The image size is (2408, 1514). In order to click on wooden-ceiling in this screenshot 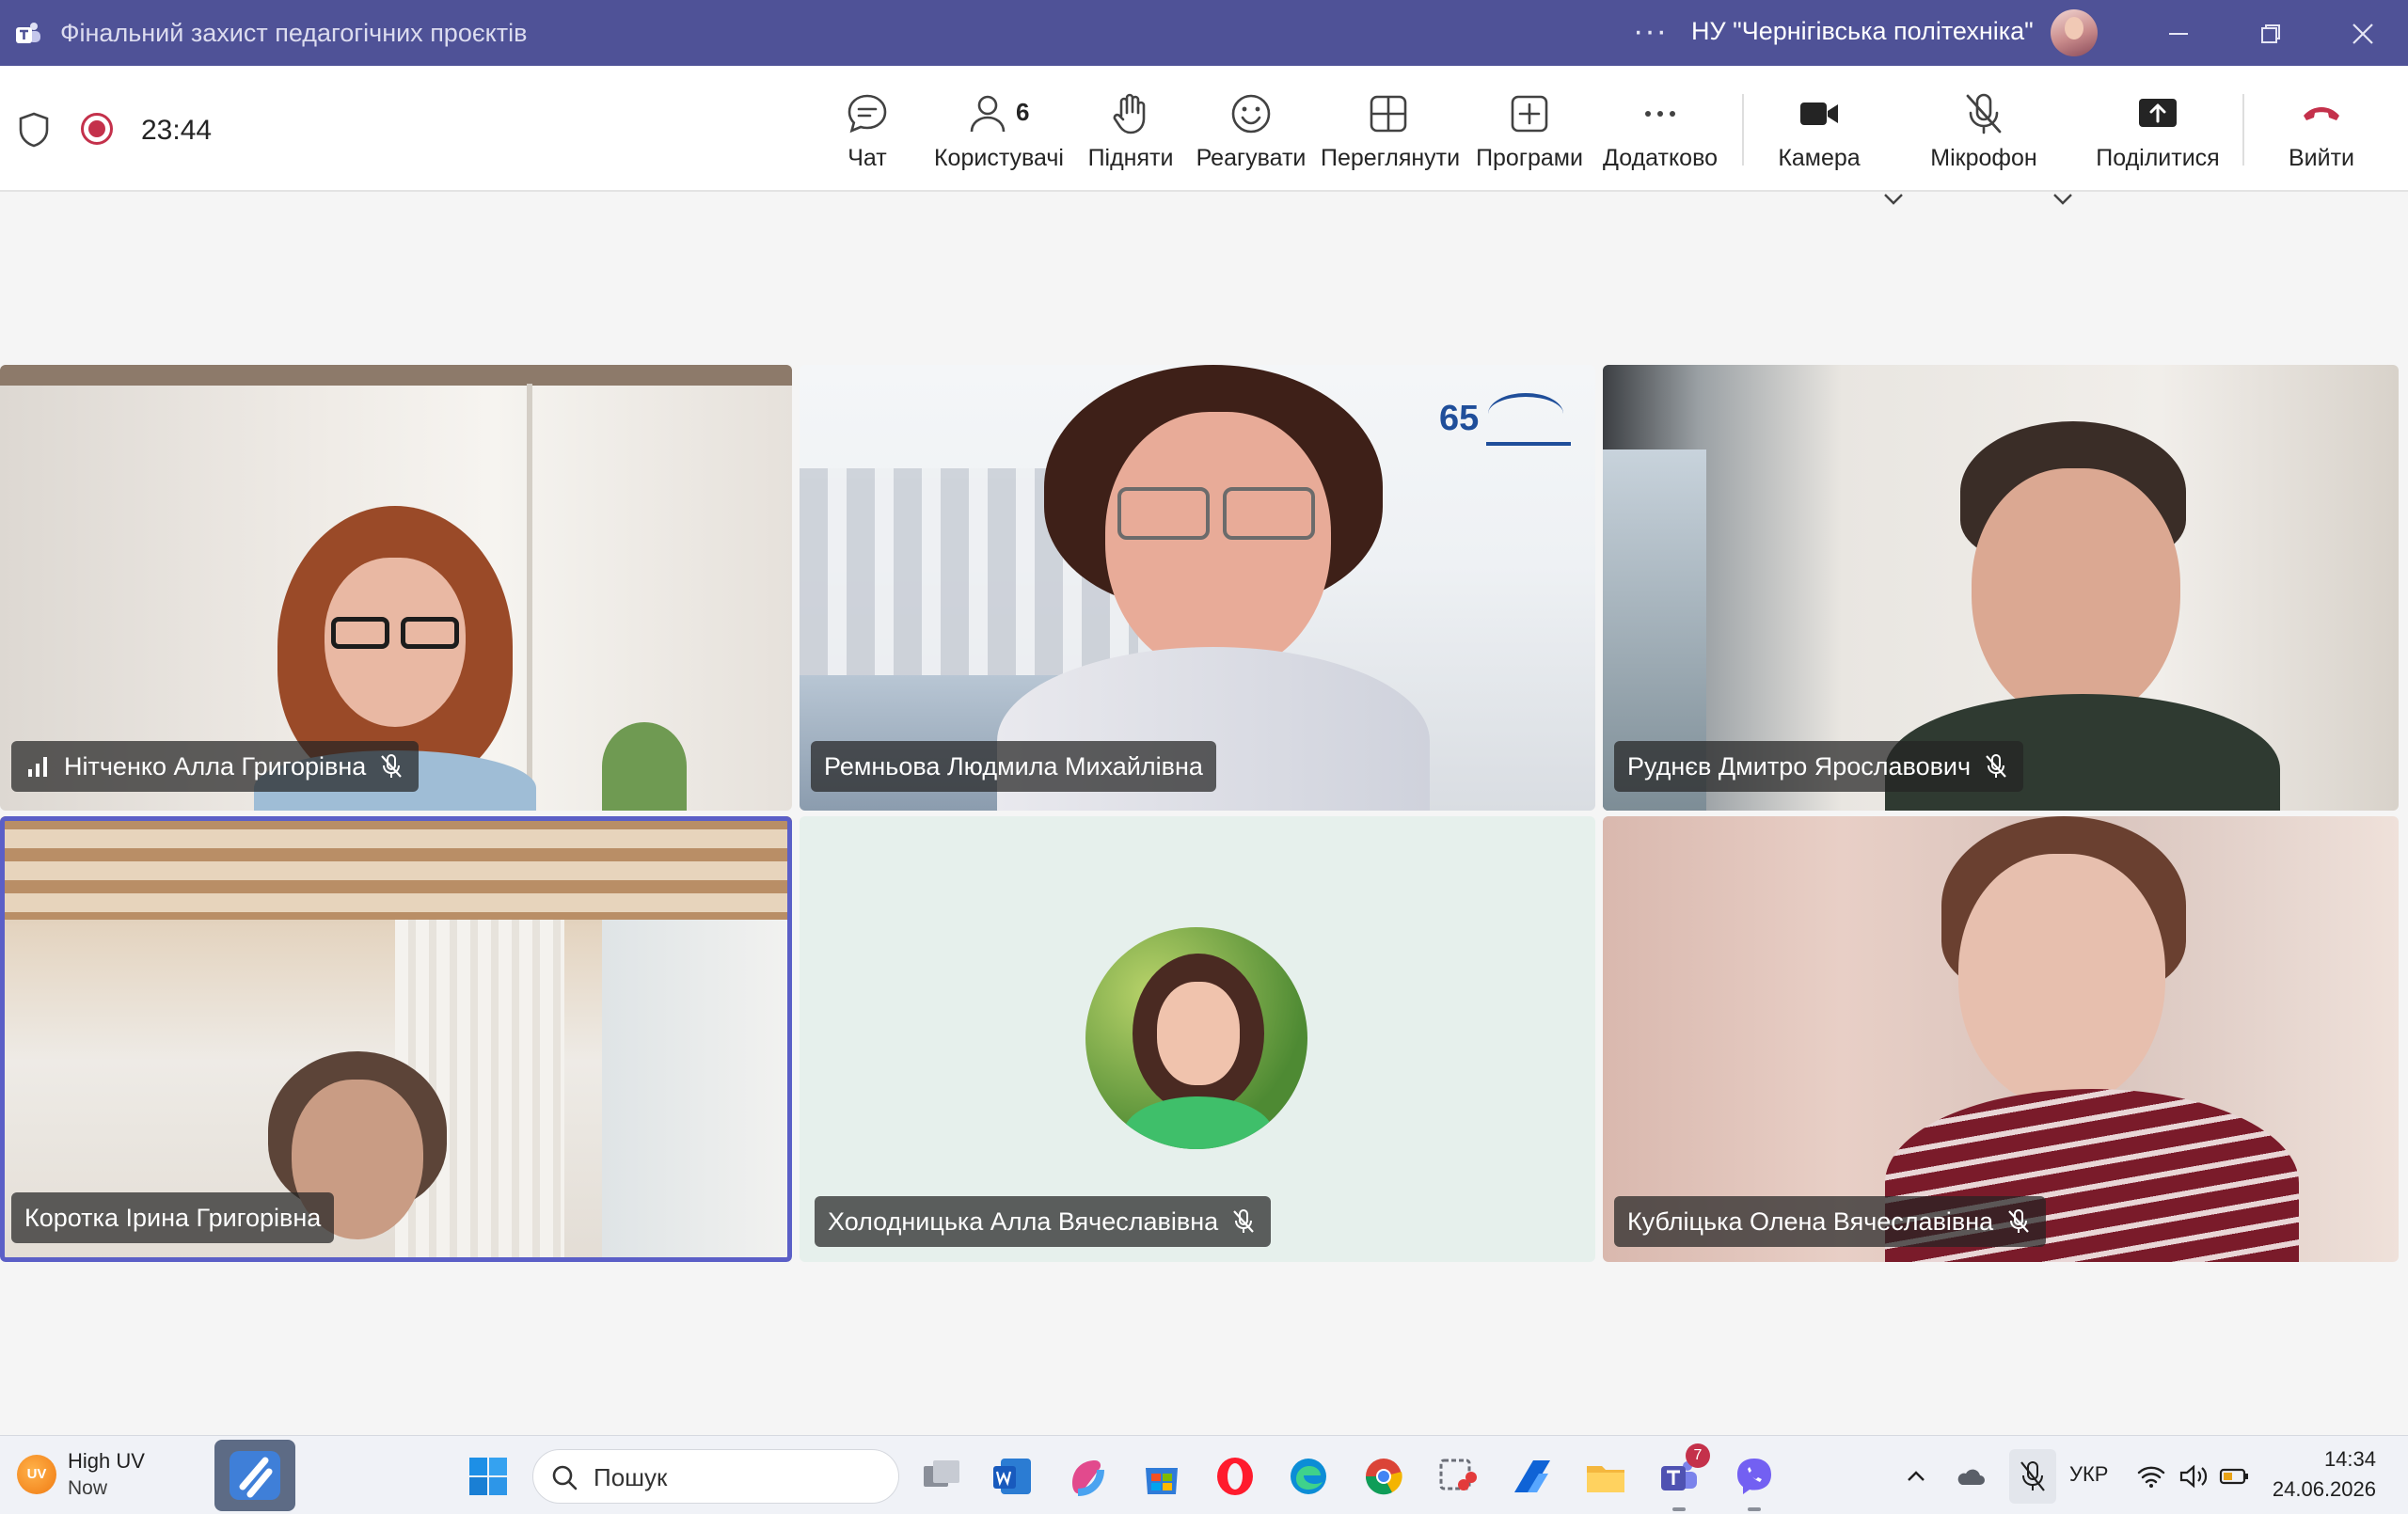, I will do `click(396, 868)`.